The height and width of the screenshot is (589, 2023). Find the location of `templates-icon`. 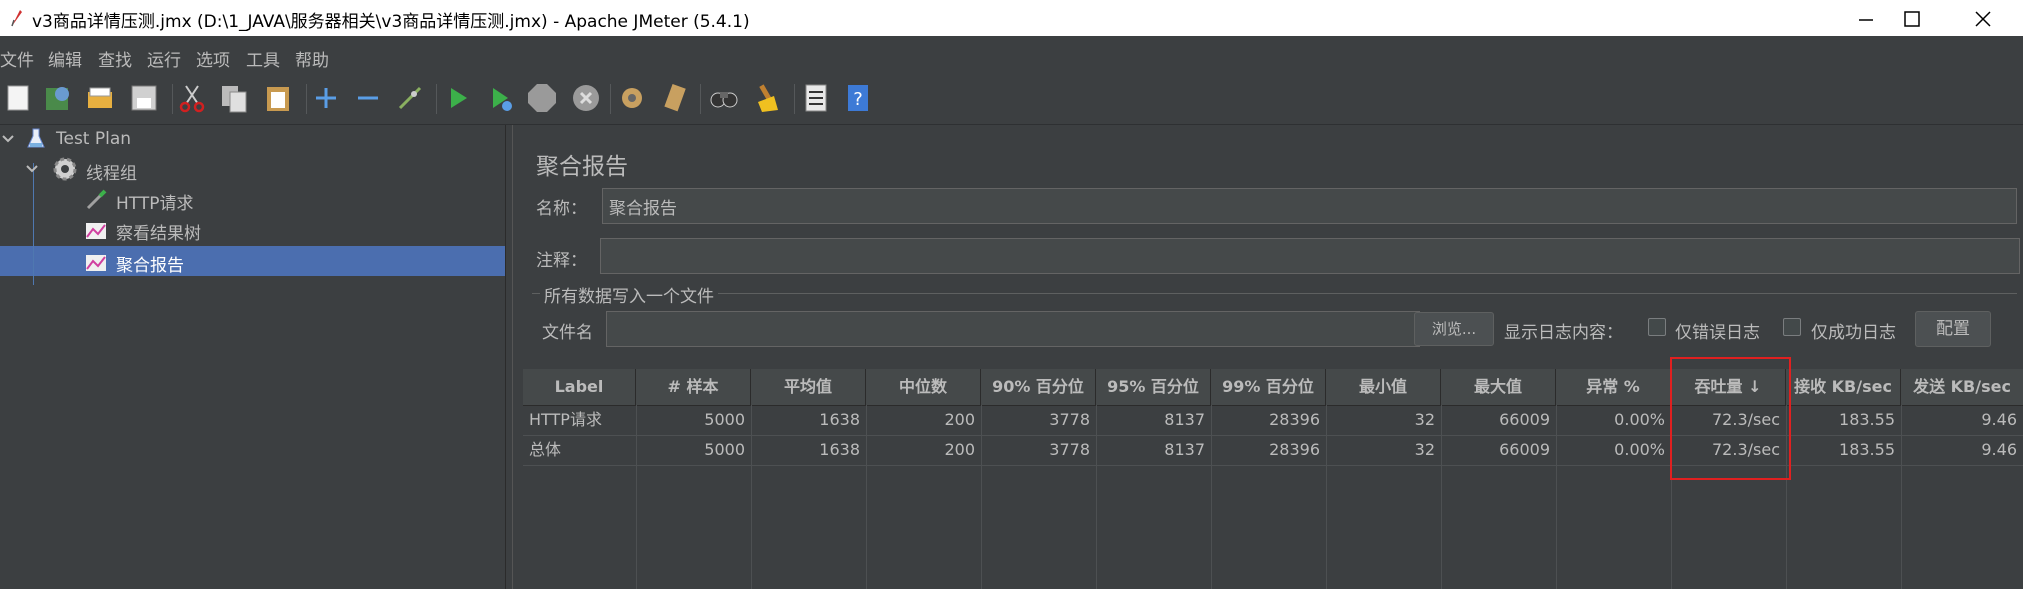

templates-icon is located at coordinates (58, 98).